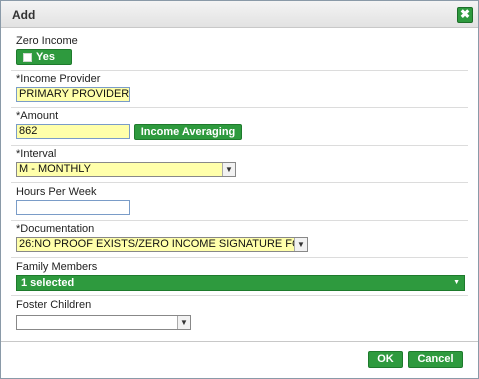  Describe the element at coordinates (27, 57) in the screenshot. I see `checkbox-icon` at that location.